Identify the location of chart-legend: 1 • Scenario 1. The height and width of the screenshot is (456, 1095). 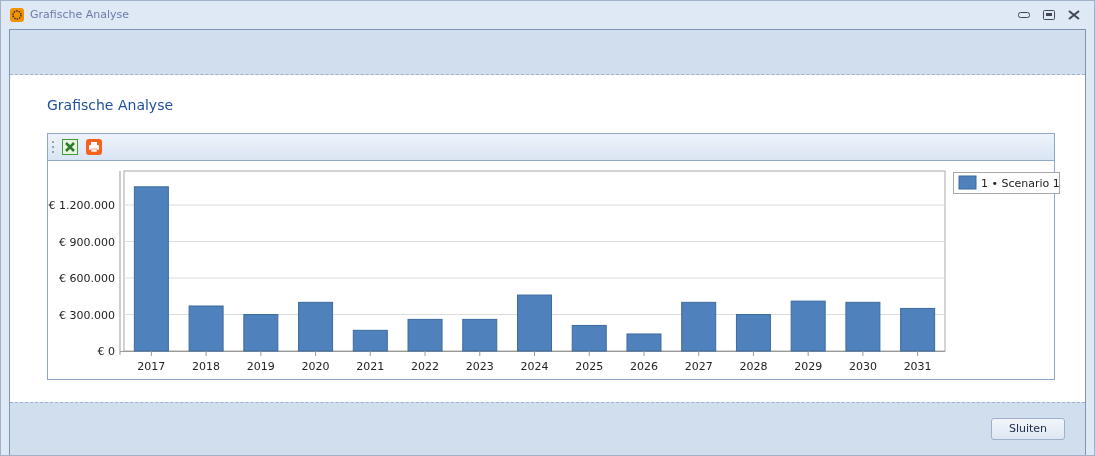
(1006, 183).